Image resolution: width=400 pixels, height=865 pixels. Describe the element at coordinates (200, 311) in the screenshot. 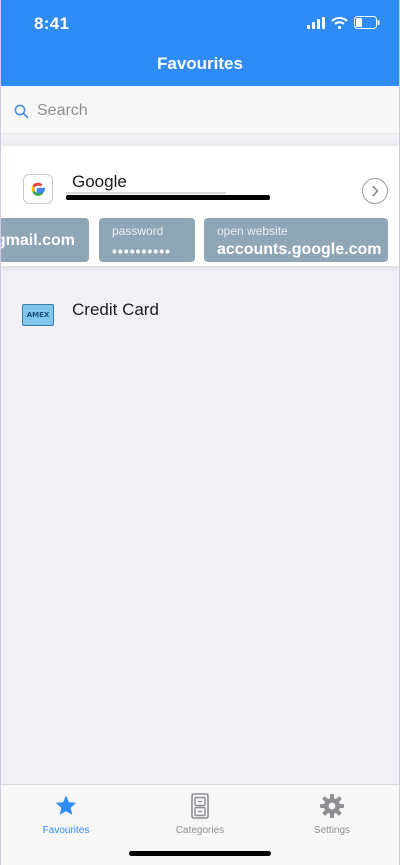

I see `list-item-credit-card: AMEX Credit Card` at that location.